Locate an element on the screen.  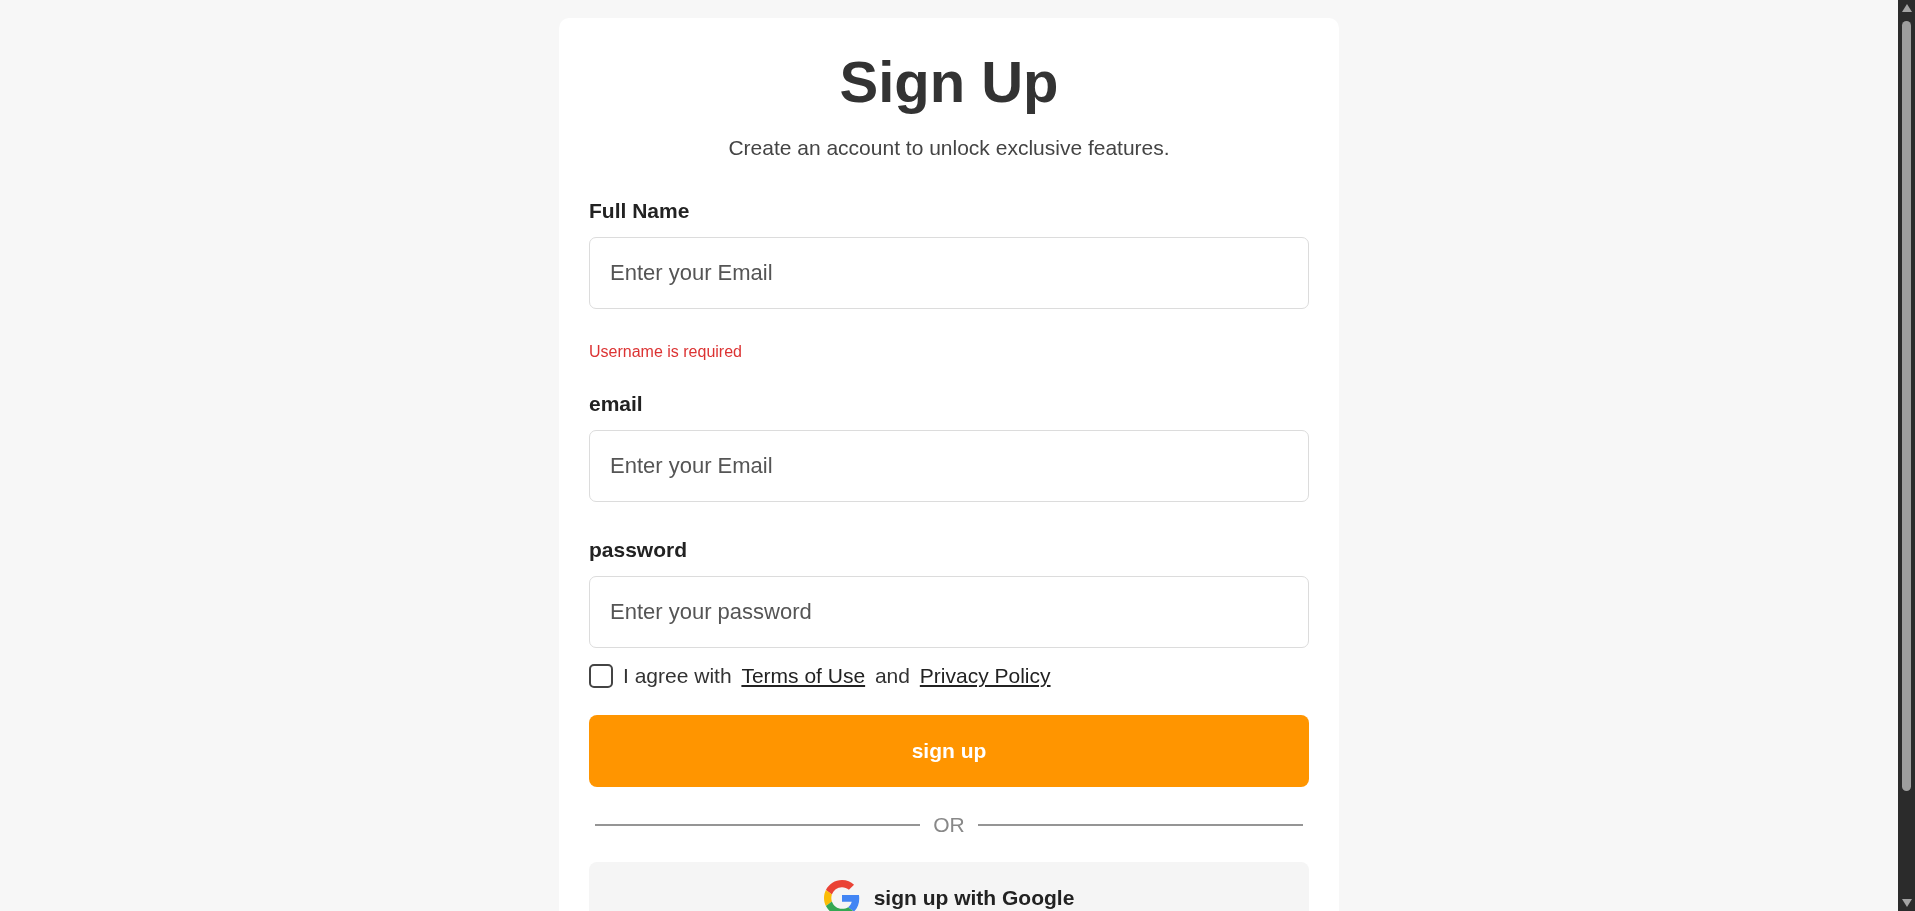
scrollbar-track is located at coordinates (1906, 455).